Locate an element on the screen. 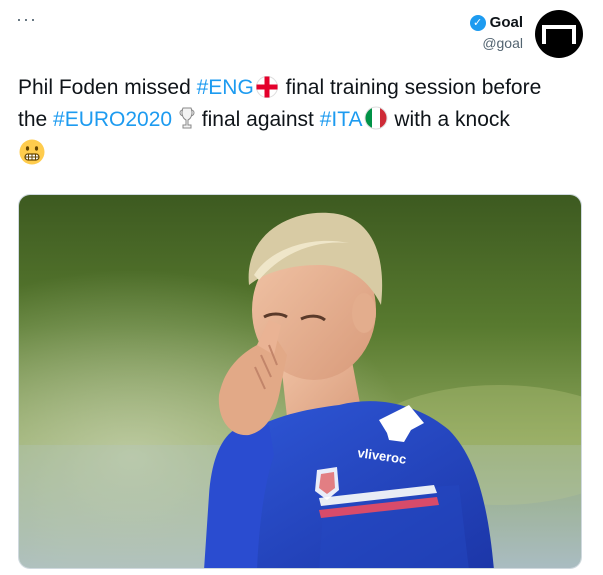 The height and width of the screenshot is (575, 603). trophy-icon is located at coordinates (187, 122).